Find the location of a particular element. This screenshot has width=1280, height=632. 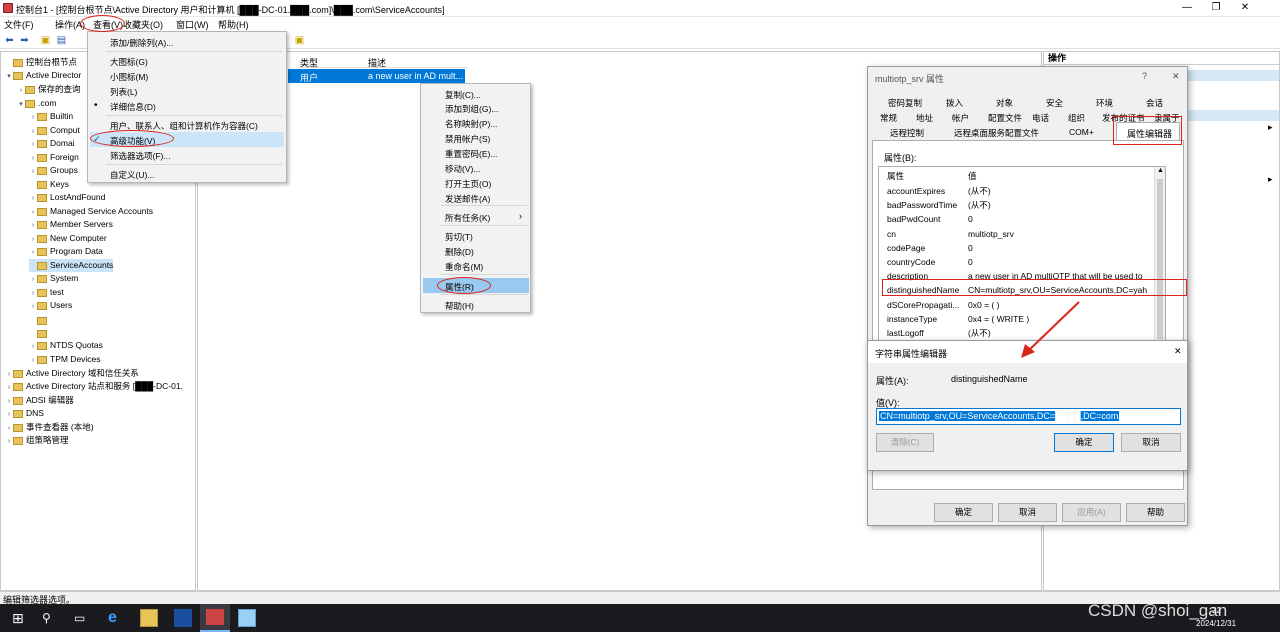

attribute-row: badPasswordTime (从不) is located at coordinates (1022, 205).